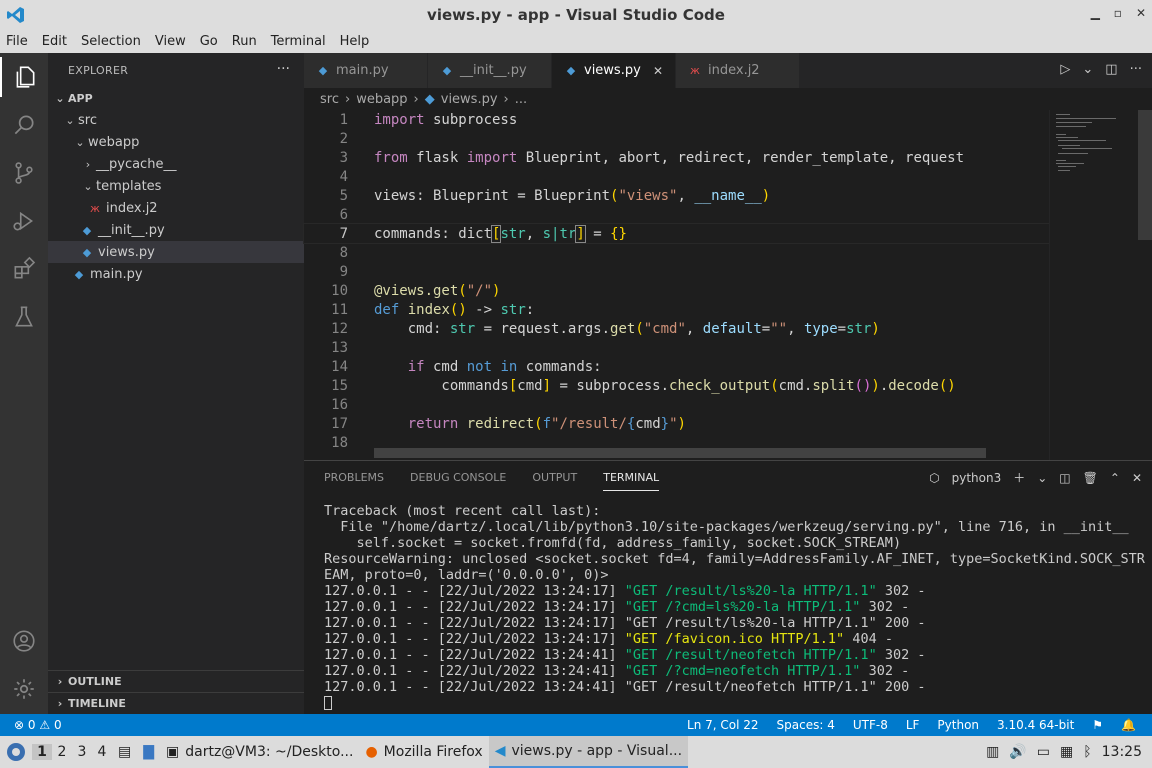 The width and height of the screenshot is (1152, 768). Describe the element at coordinates (1122, 752) in the screenshot. I see `clock: 13:25` at that location.